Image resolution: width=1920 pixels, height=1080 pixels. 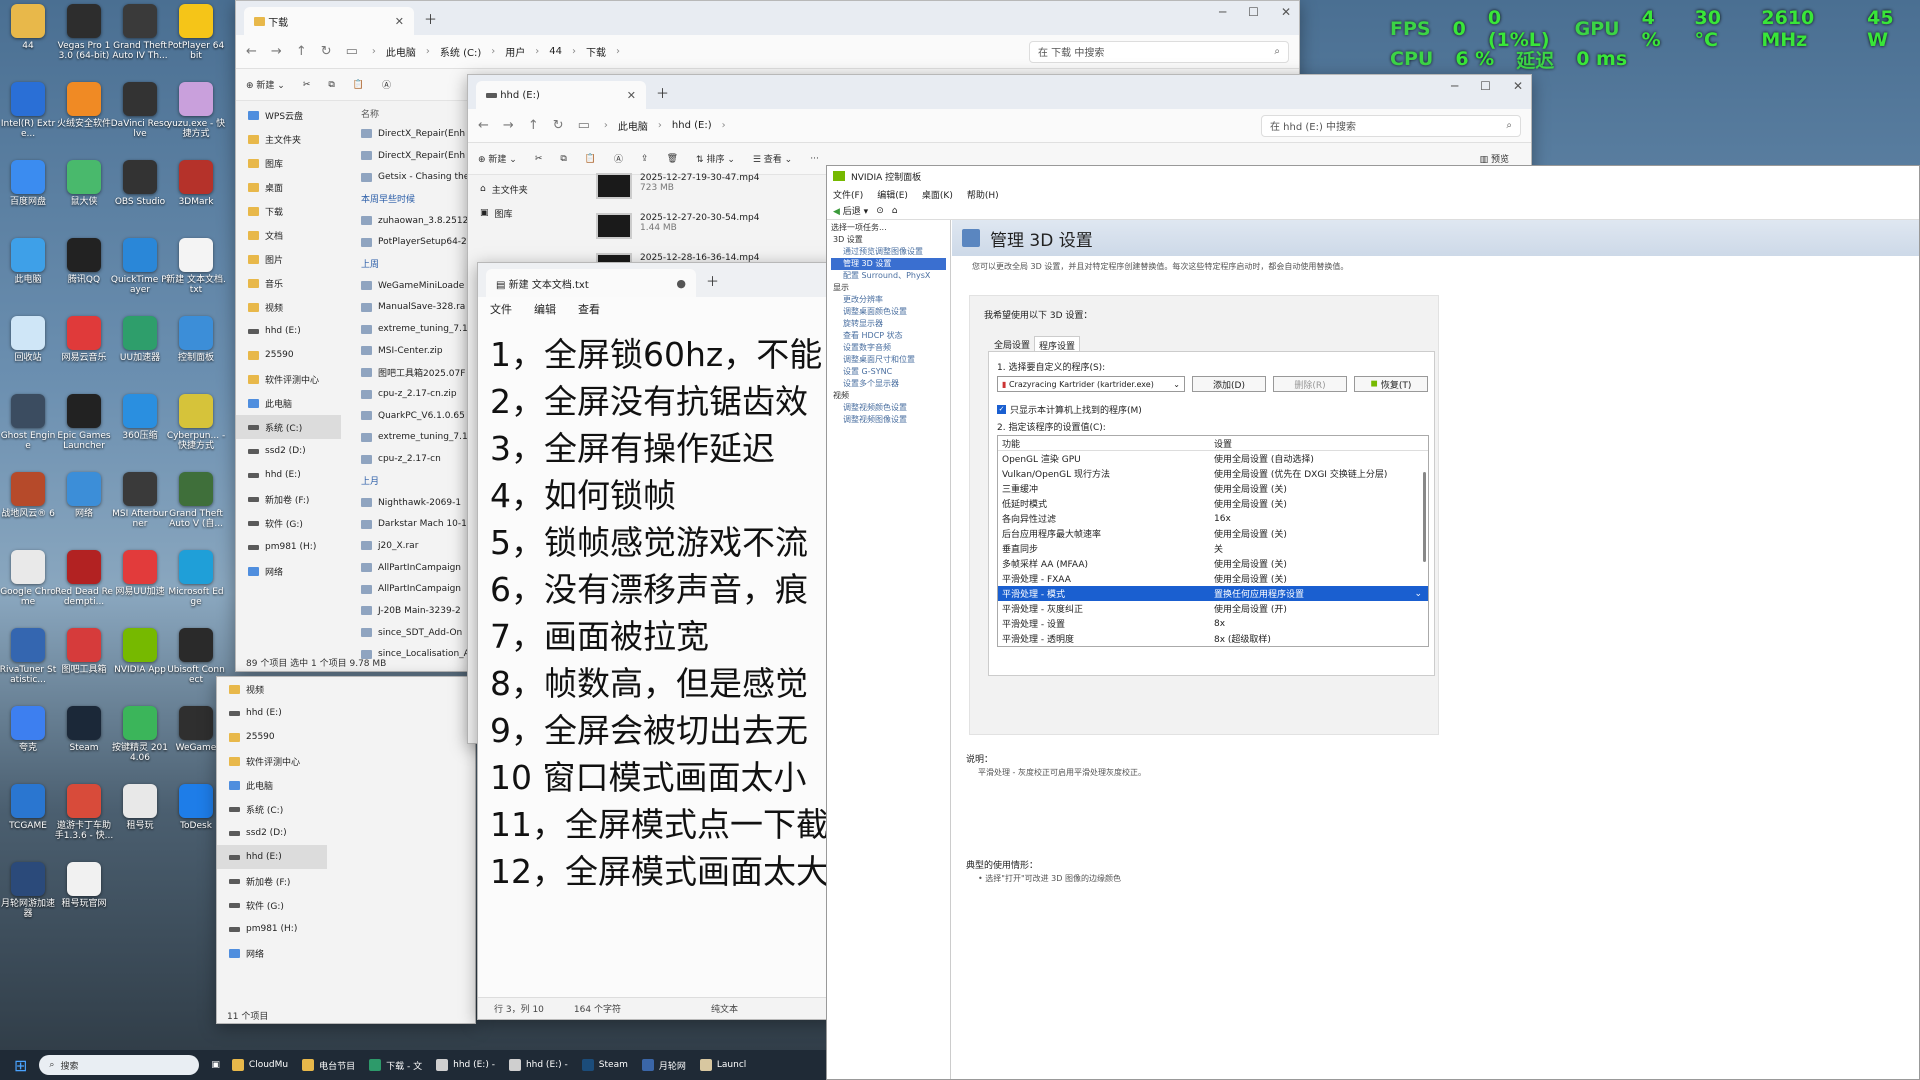 What do you see at coordinates (140, 663) in the screenshot?
I see `desktop-icon: NVIDIA App` at bounding box center [140, 663].